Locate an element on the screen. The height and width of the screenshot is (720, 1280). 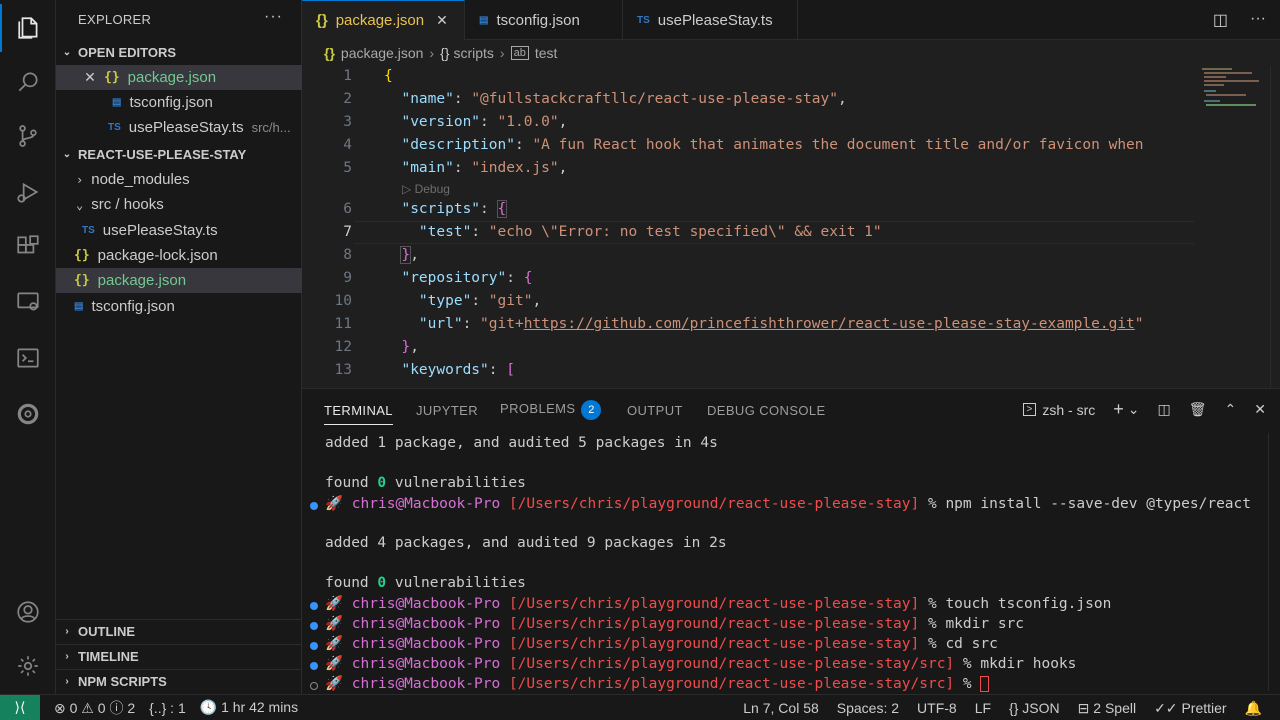
tab-output: OUTPUT is located at coordinates (655, 410).